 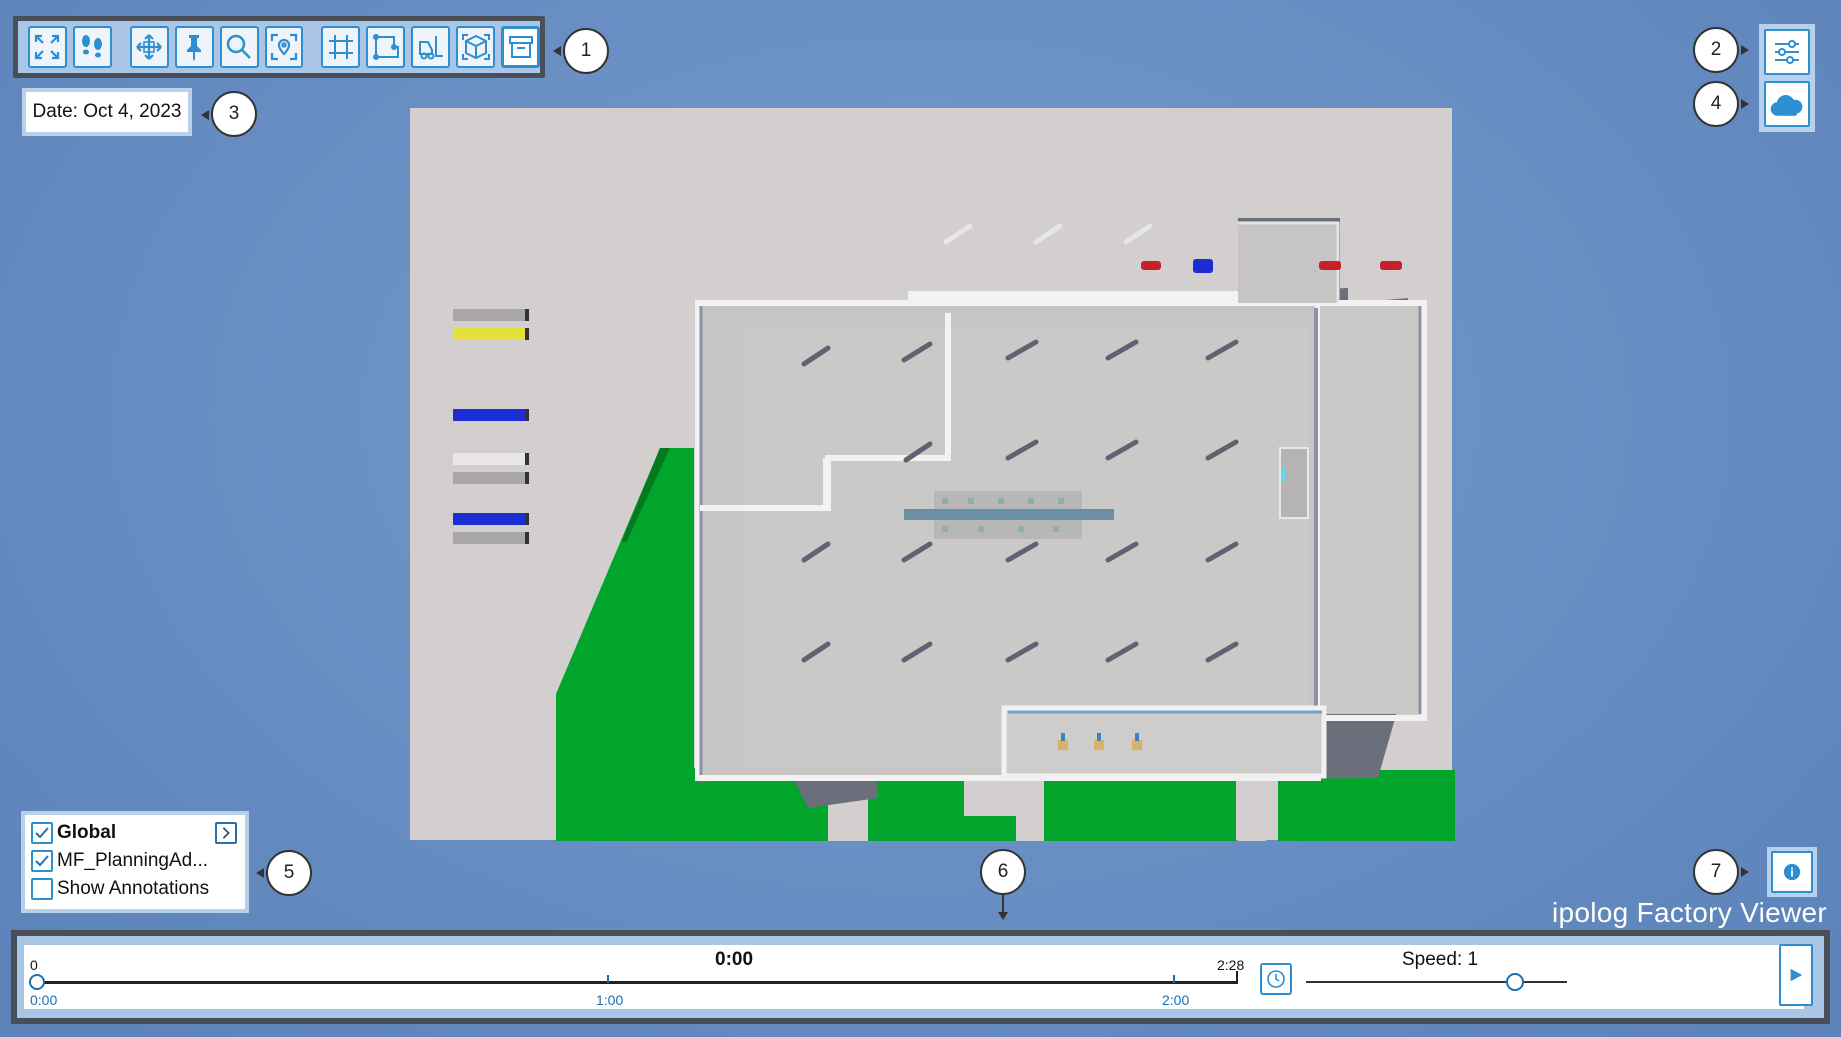 I want to click on pin-button, so click(x=194, y=47).